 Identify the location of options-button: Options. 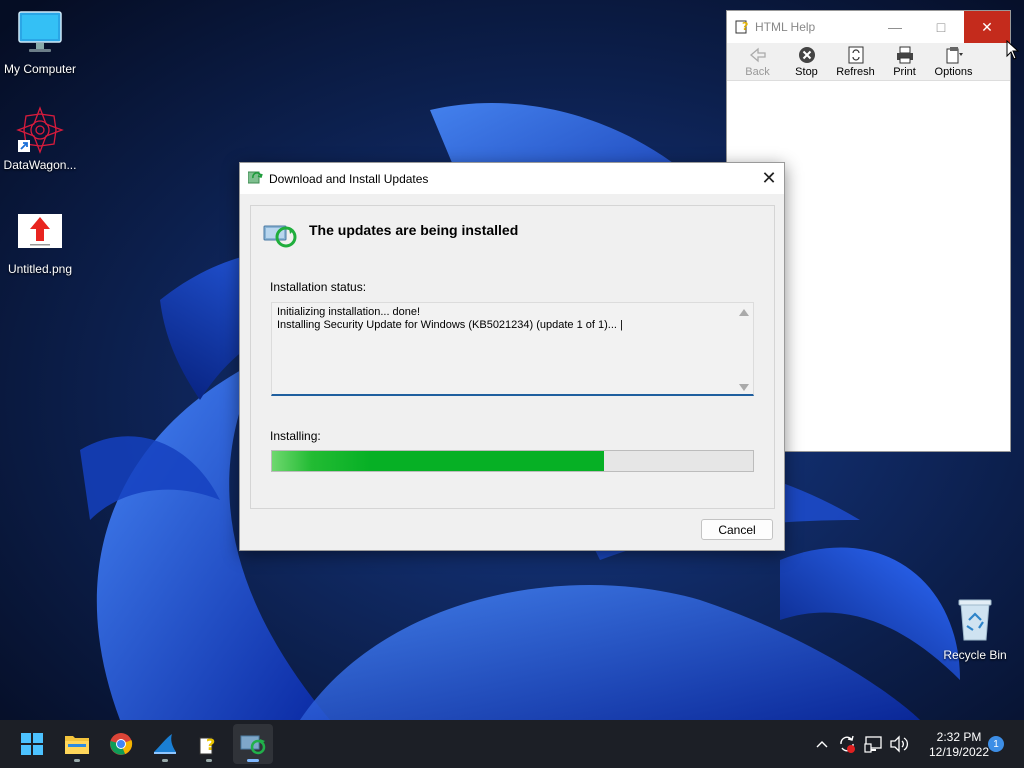
(953, 61).